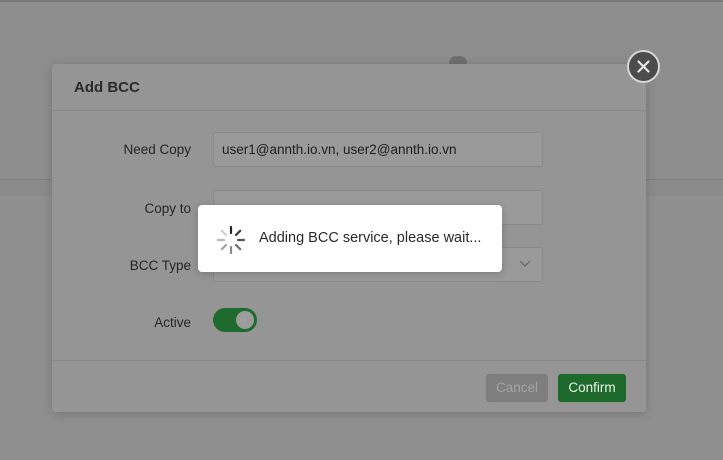 The image size is (723, 460). What do you see at coordinates (592, 388) in the screenshot?
I see `confirm-button: Confirm` at bounding box center [592, 388].